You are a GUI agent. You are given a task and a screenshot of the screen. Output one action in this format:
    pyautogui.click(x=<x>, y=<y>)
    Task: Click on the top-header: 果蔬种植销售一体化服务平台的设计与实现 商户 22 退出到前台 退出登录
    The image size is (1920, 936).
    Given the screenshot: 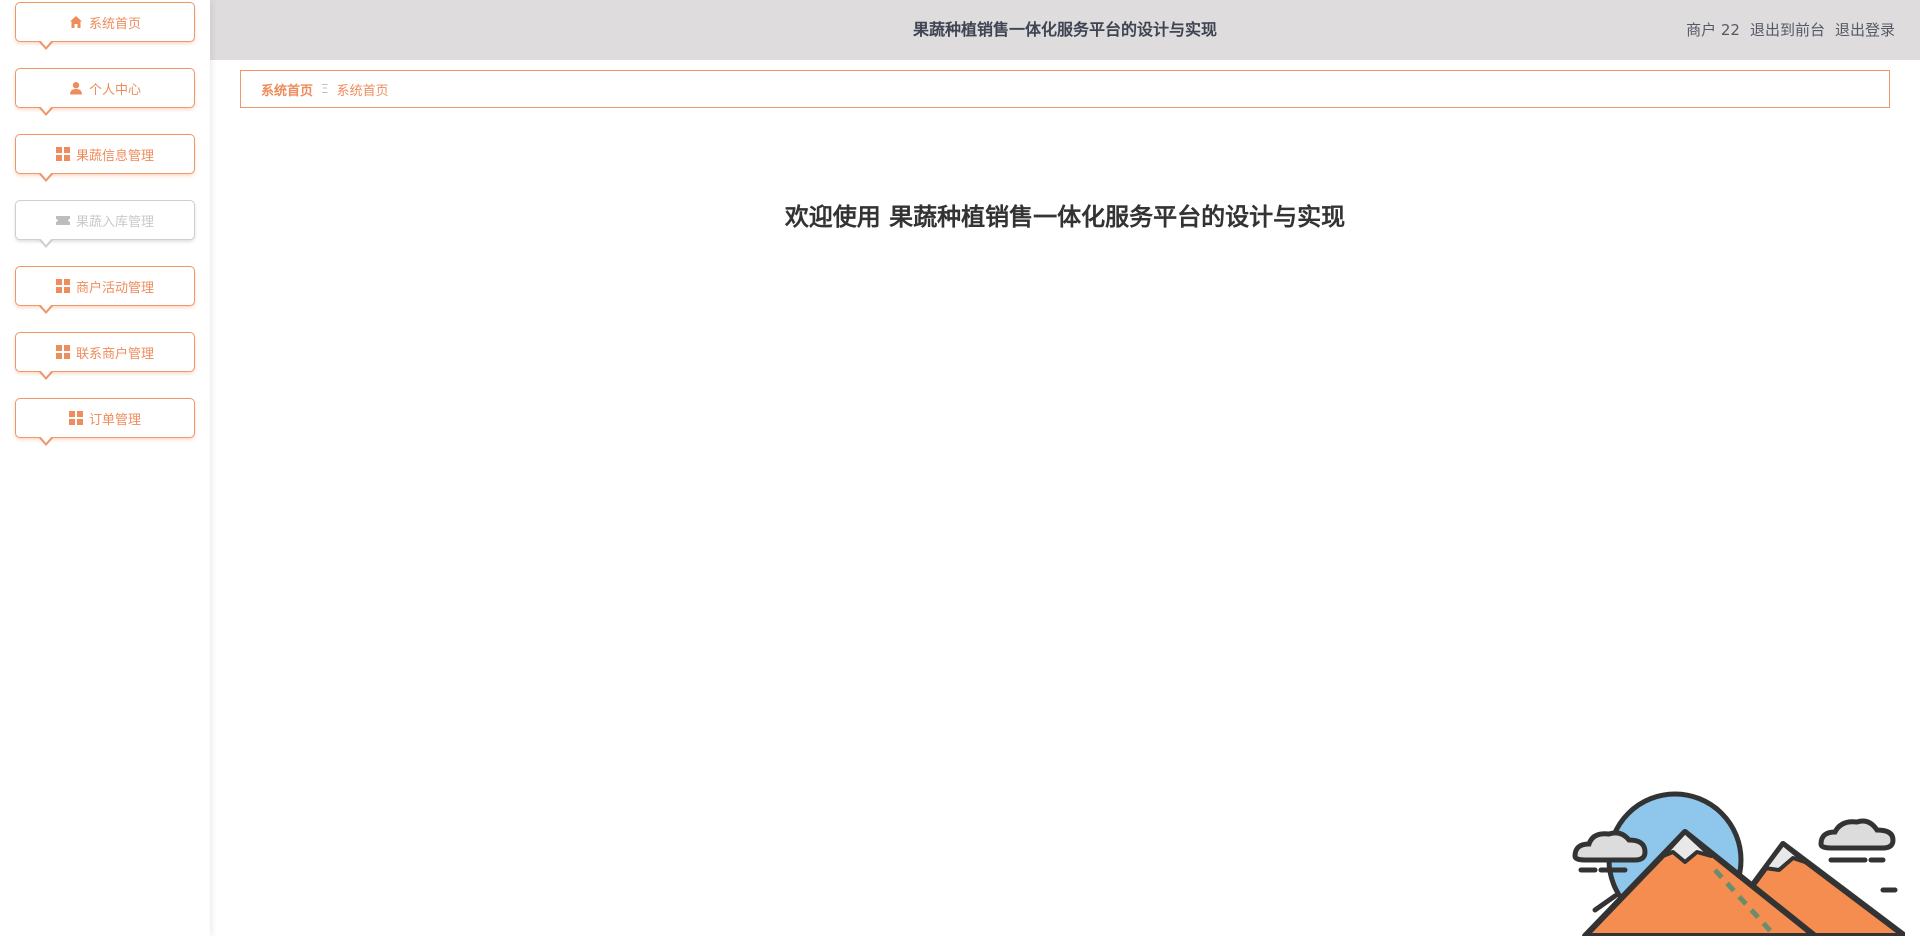 What is the action you would take?
    pyautogui.click(x=1065, y=30)
    